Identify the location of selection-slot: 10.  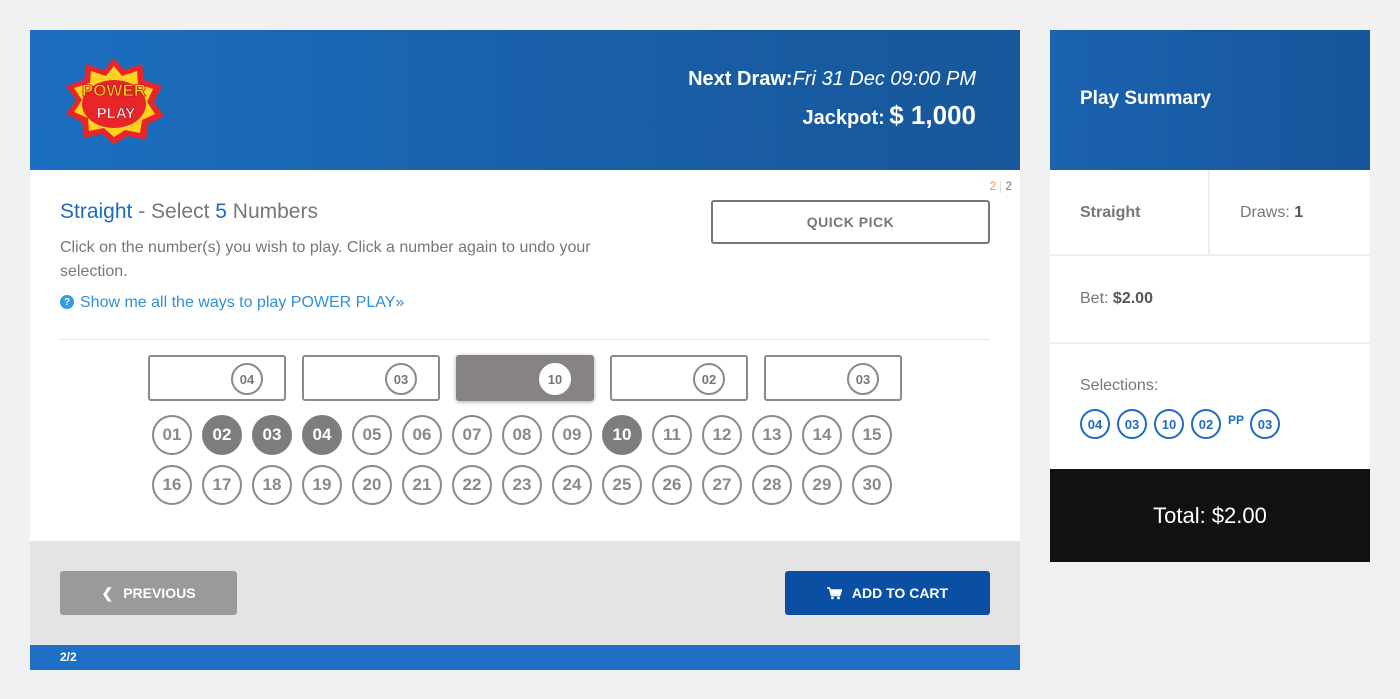
(525, 378).